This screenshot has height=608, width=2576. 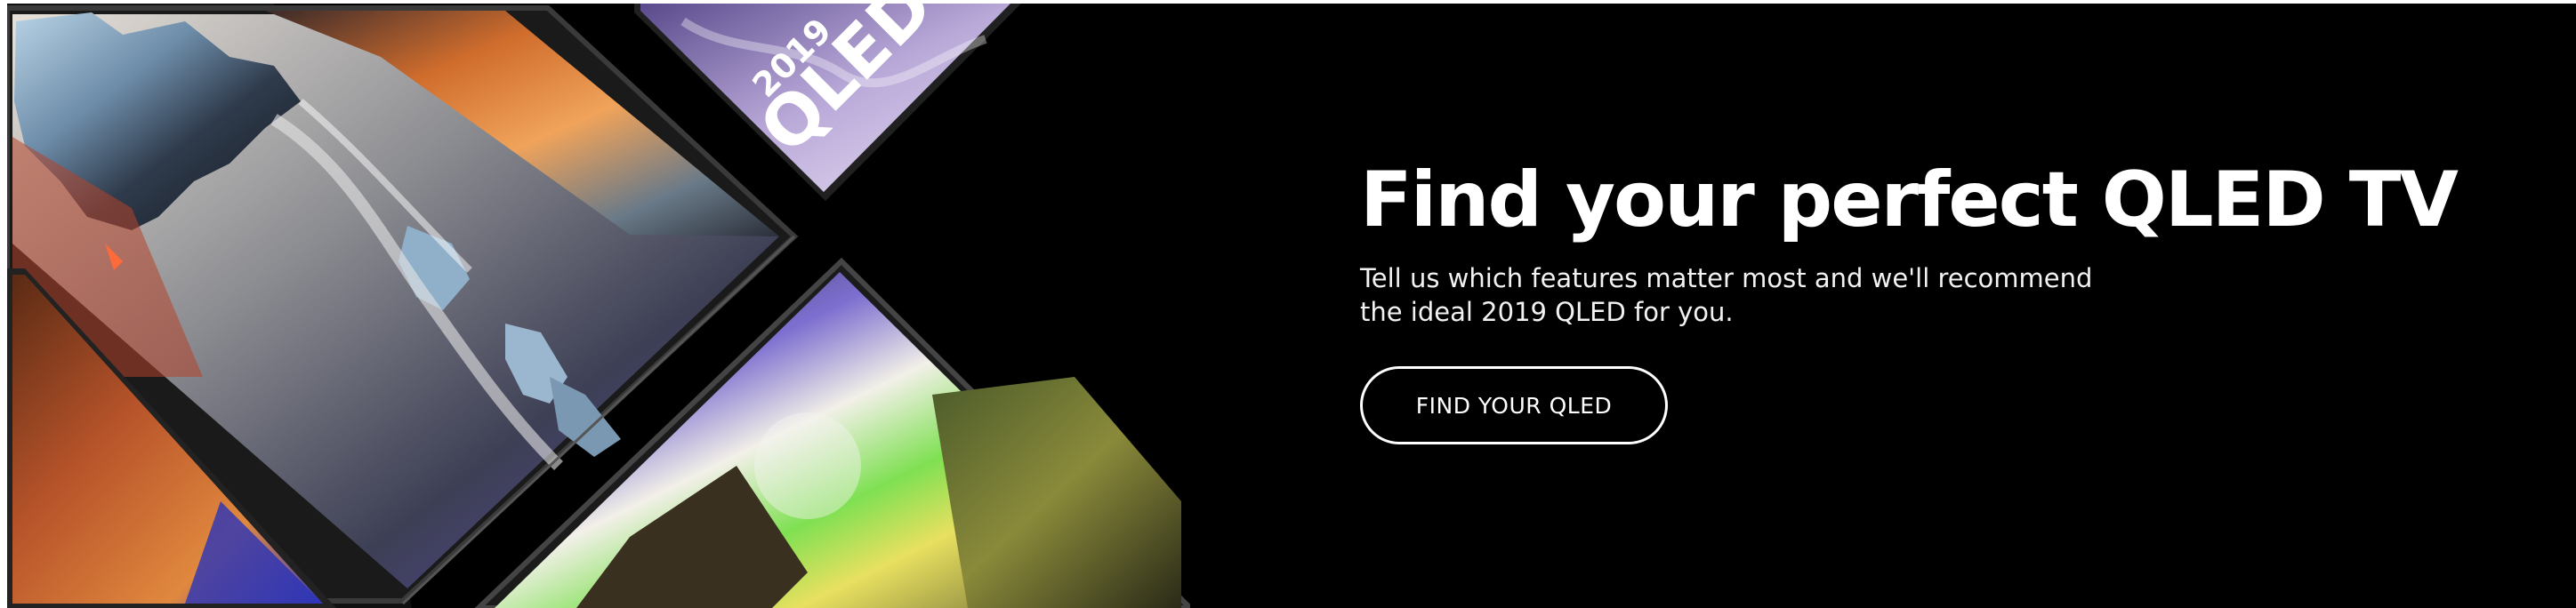 What do you see at coordinates (1514, 405) in the screenshot?
I see `find-your-qled-button: FIND YOUR QLED` at bounding box center [1514, 405].